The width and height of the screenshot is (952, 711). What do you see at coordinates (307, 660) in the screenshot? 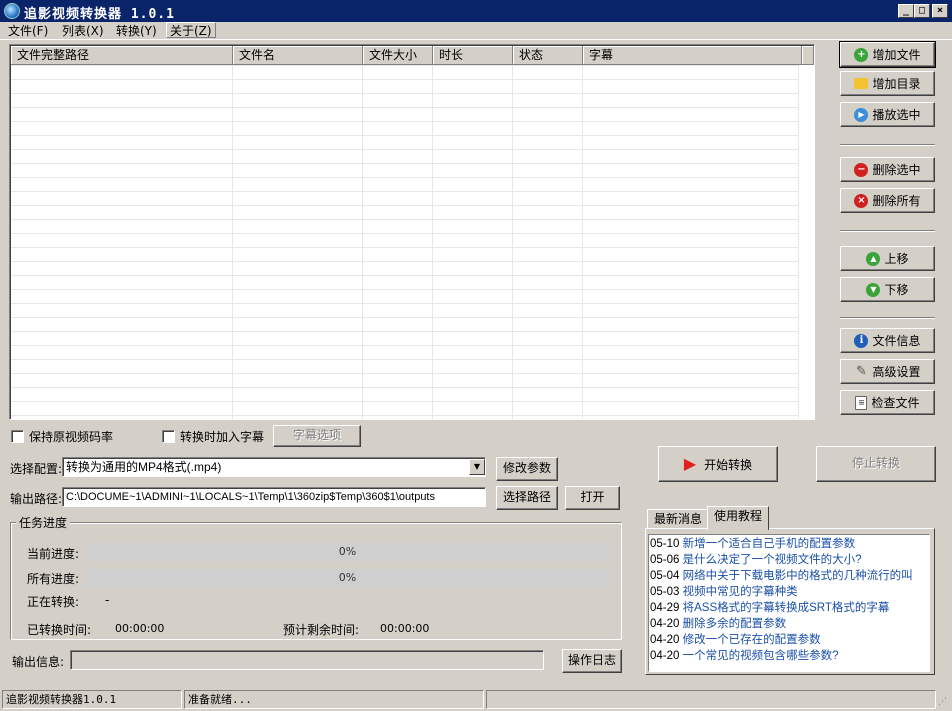
I see `output-info-field` at bounding box center [307, 660].